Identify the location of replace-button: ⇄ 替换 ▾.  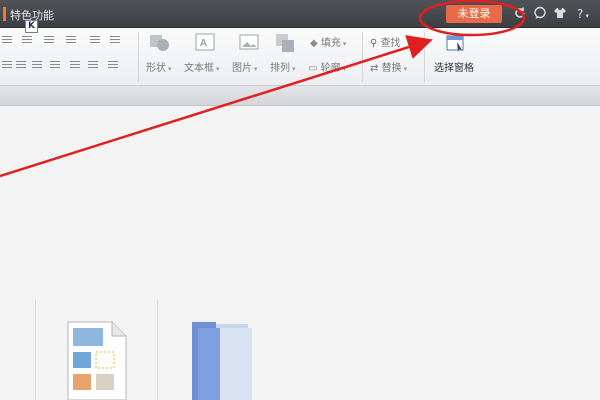
(388, 66).